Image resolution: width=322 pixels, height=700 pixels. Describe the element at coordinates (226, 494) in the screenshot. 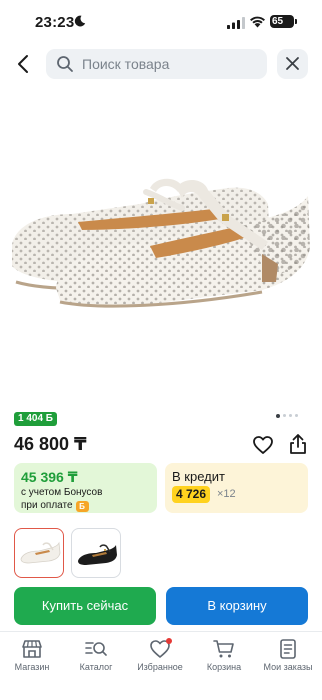

I see `credit-installments: ×12` at that location.